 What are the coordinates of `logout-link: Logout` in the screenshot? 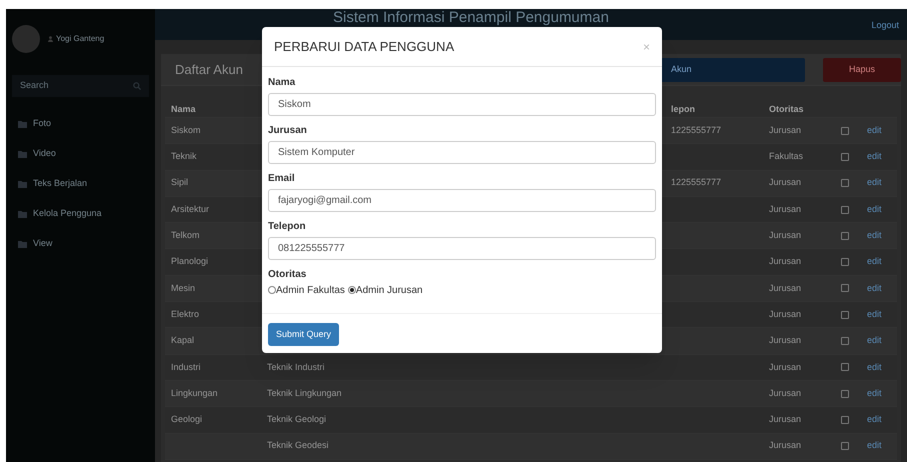 It's located at (885, 25).